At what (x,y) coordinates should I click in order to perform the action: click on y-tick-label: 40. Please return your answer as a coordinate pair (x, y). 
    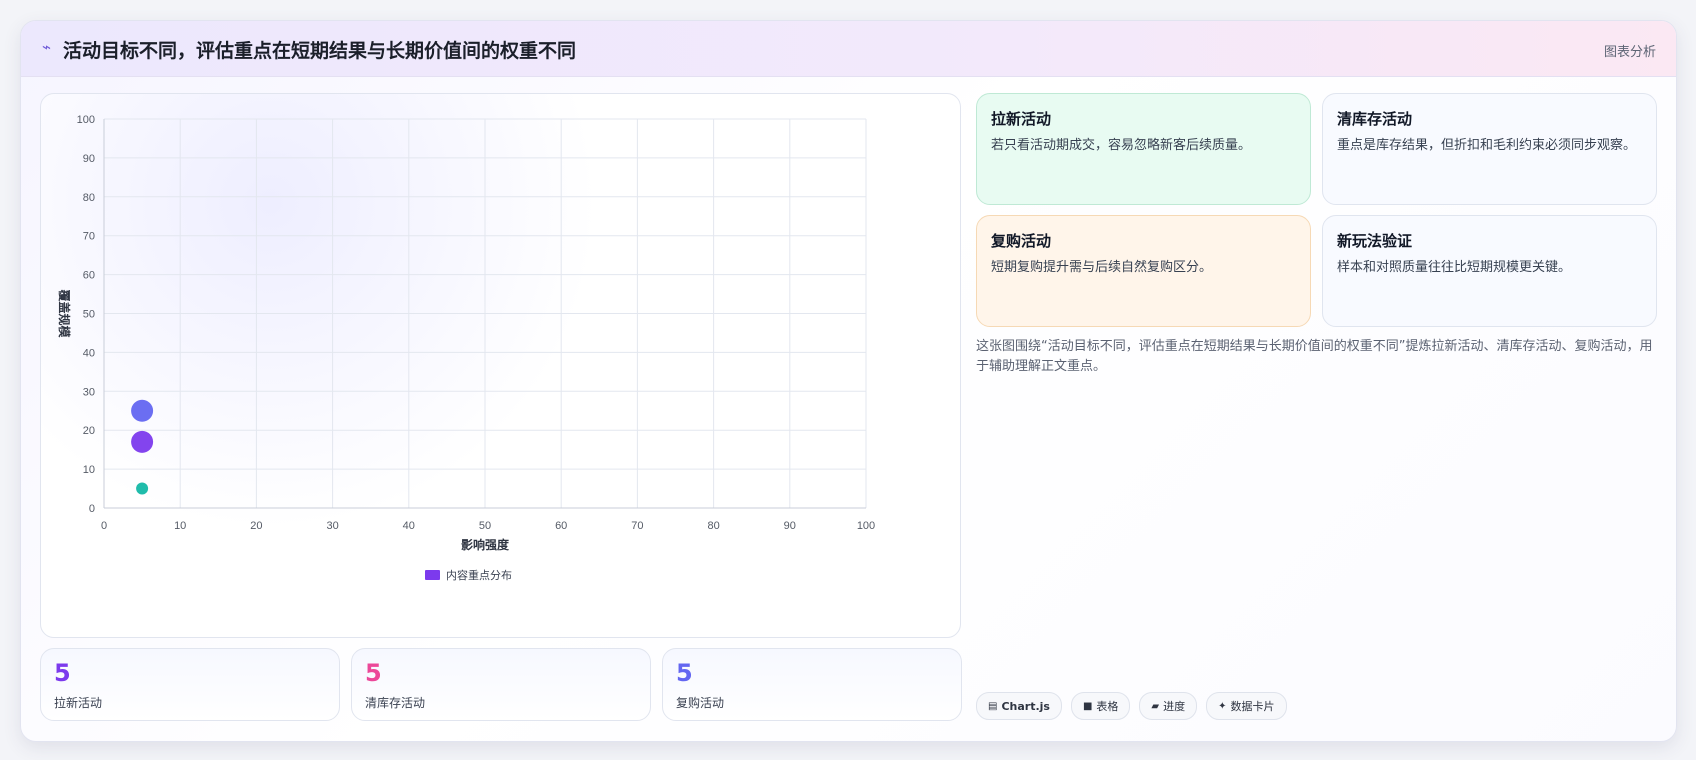
    Looking at the image, I should click on (89, 353).